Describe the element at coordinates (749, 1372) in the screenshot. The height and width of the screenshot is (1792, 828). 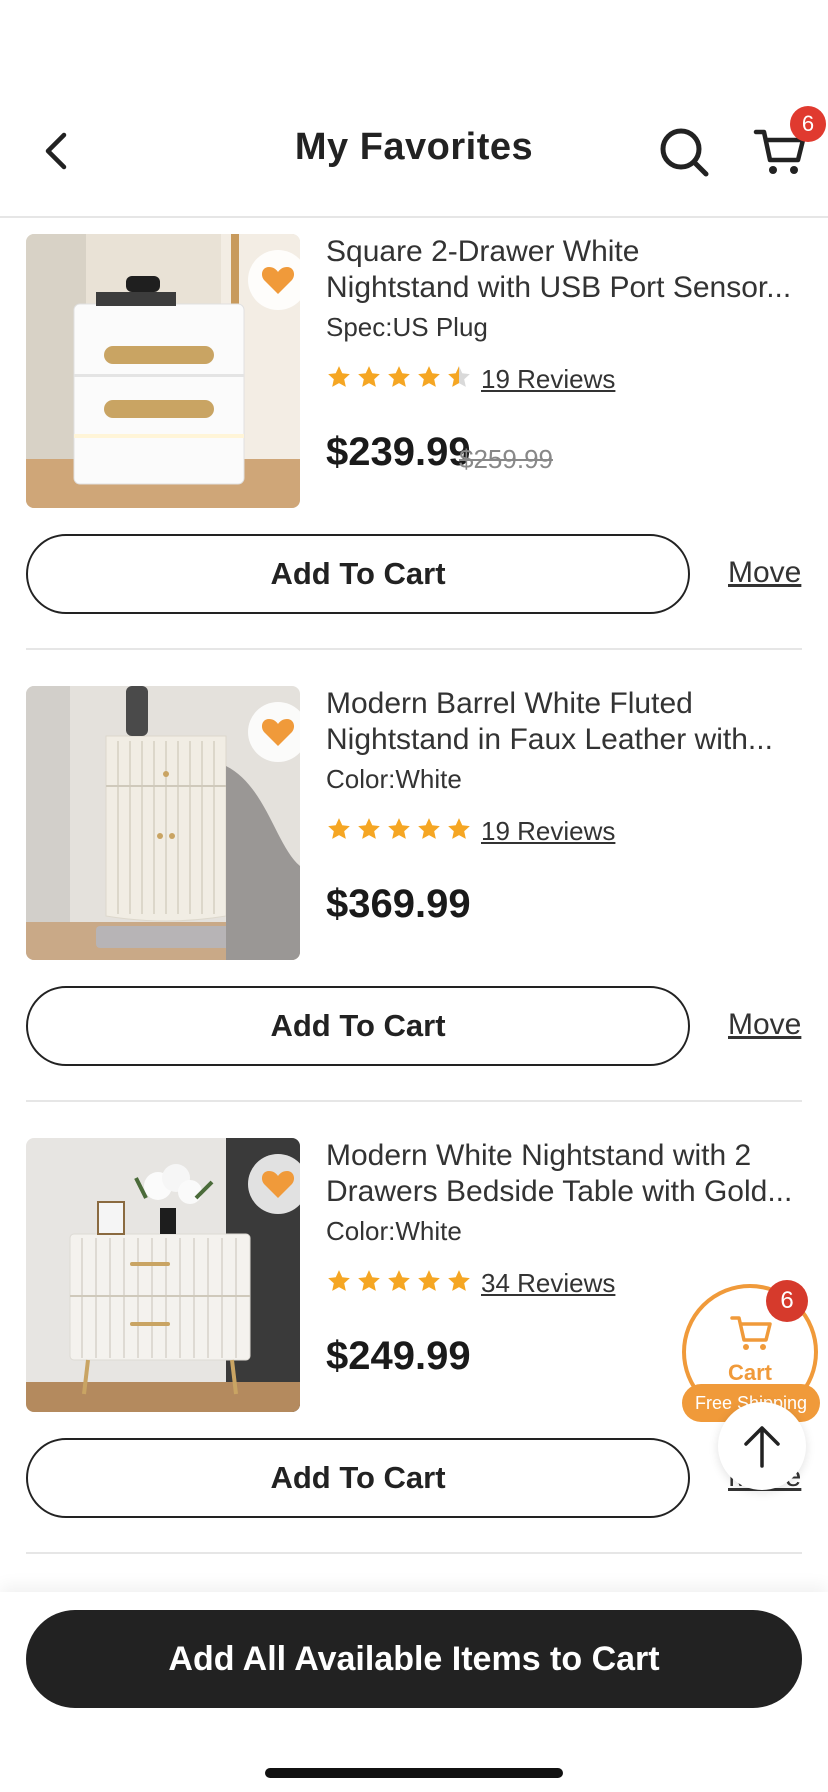
I see `floating-cart-label: Cart` at that location.